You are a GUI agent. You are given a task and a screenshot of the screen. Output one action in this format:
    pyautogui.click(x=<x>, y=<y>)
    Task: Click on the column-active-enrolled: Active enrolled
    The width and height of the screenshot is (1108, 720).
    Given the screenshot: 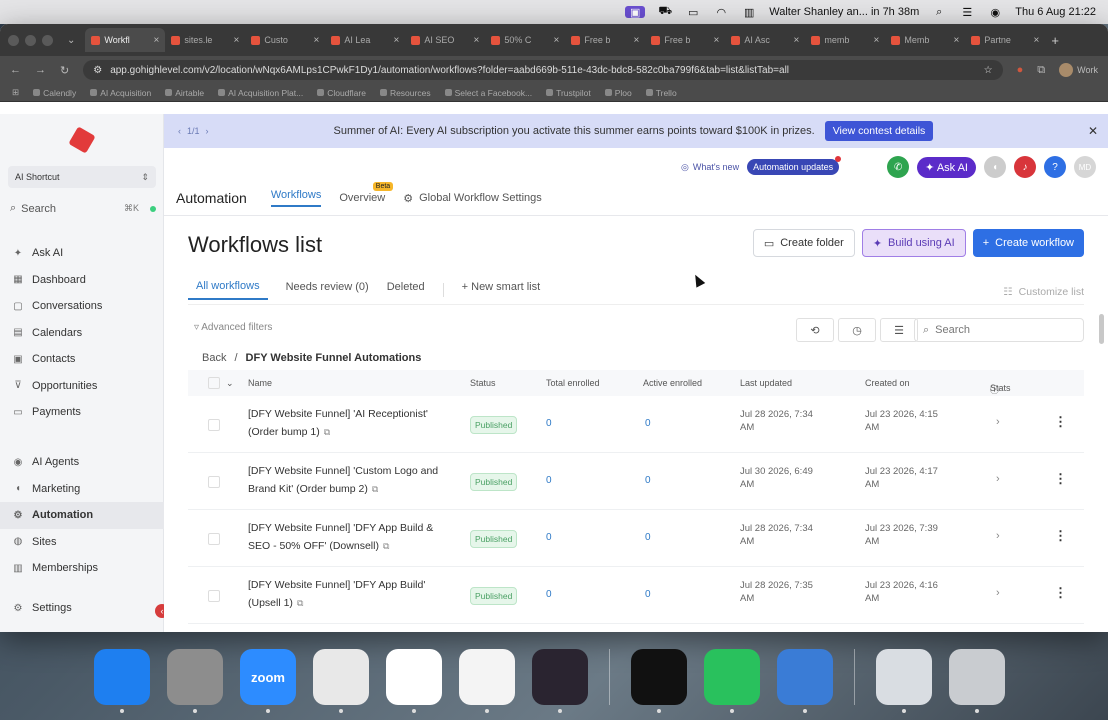 What is the action you would take?
    pyautogui.click(x=672, y=383)
    